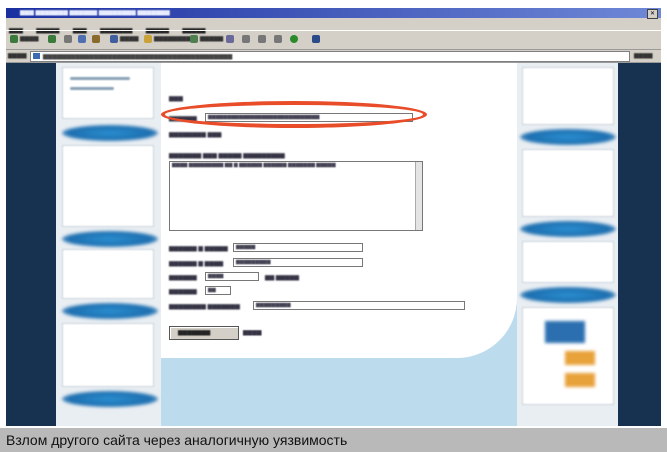 The height and width of the screenshot is (452, 667). Describe the element at coordinates (96, 39) in the screenshot. I see `home-icon` at that location.